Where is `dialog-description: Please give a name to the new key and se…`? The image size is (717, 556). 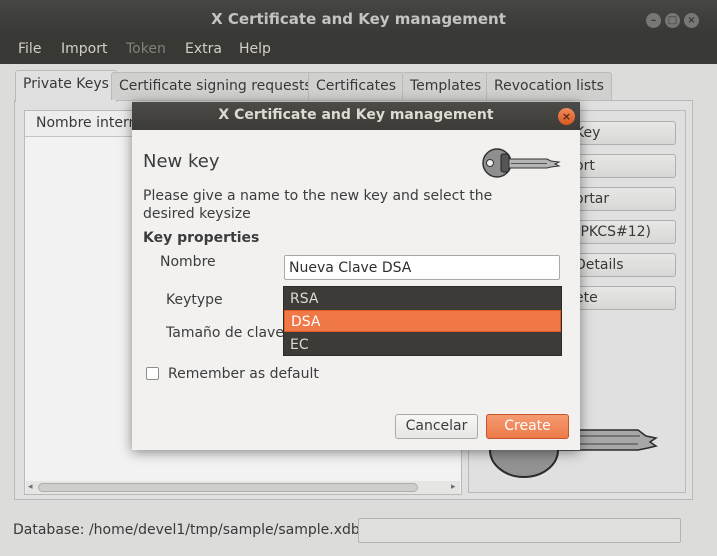
dialog-description: Please give a name to the new key and se… is located at coordinates (318, 205).